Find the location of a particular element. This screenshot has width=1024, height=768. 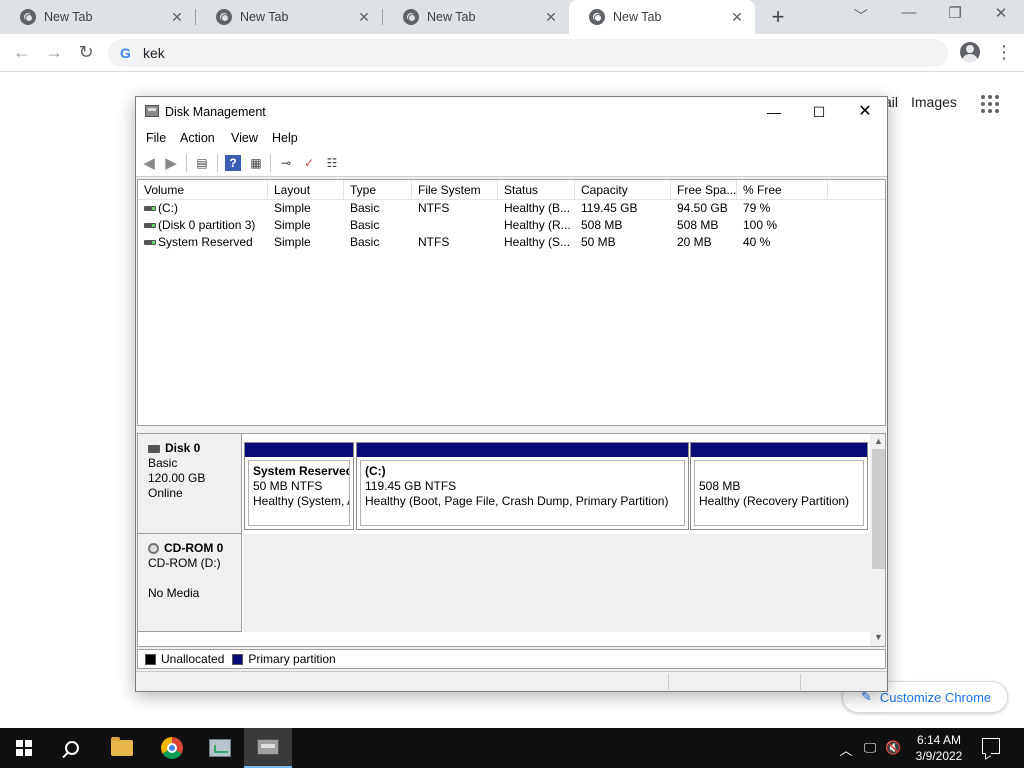

forward-arrow-icon: → is located at coordinates (54, 52).